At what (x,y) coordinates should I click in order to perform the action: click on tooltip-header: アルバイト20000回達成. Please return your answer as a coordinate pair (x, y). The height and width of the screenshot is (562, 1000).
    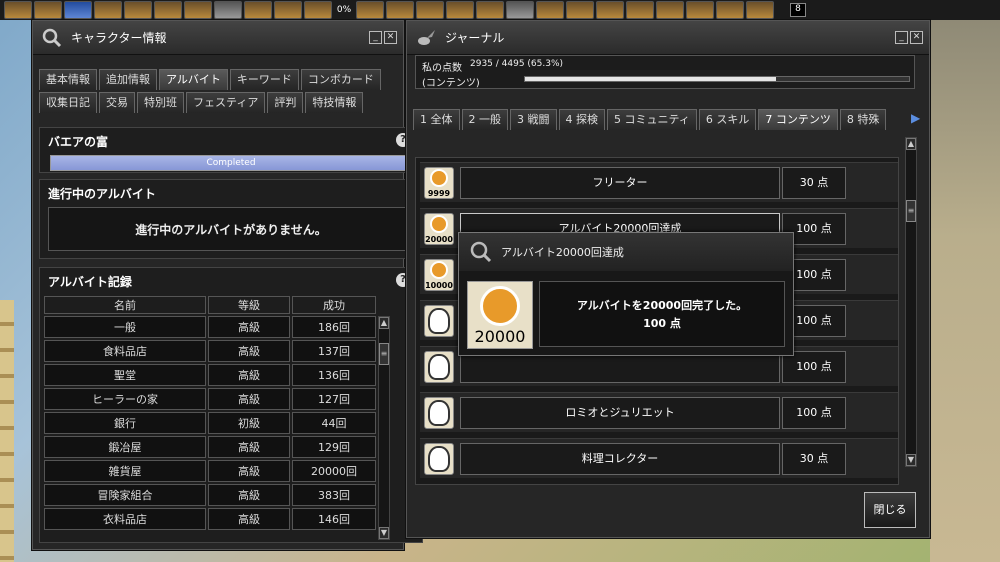
    Looking at the image, I should click on (626, 252).